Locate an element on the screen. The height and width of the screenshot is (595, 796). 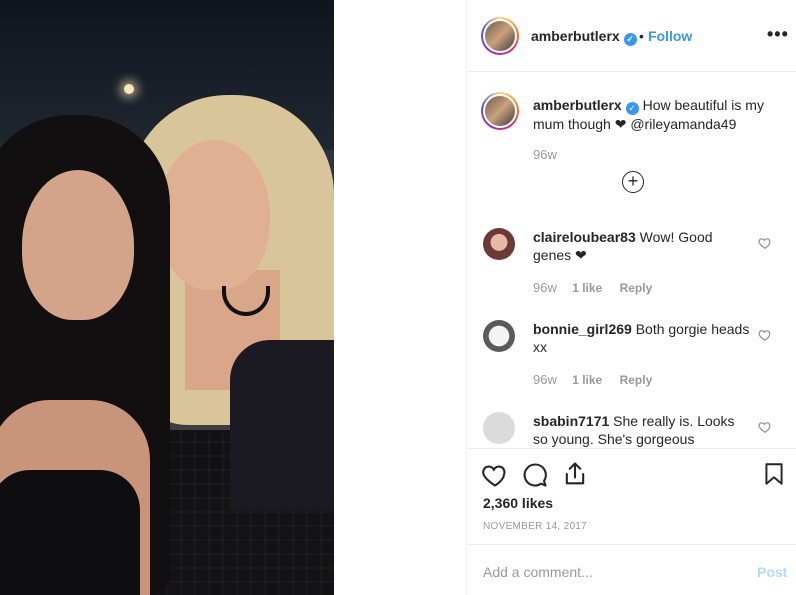
photo-person-left-face is located at coordinates (78, 245).